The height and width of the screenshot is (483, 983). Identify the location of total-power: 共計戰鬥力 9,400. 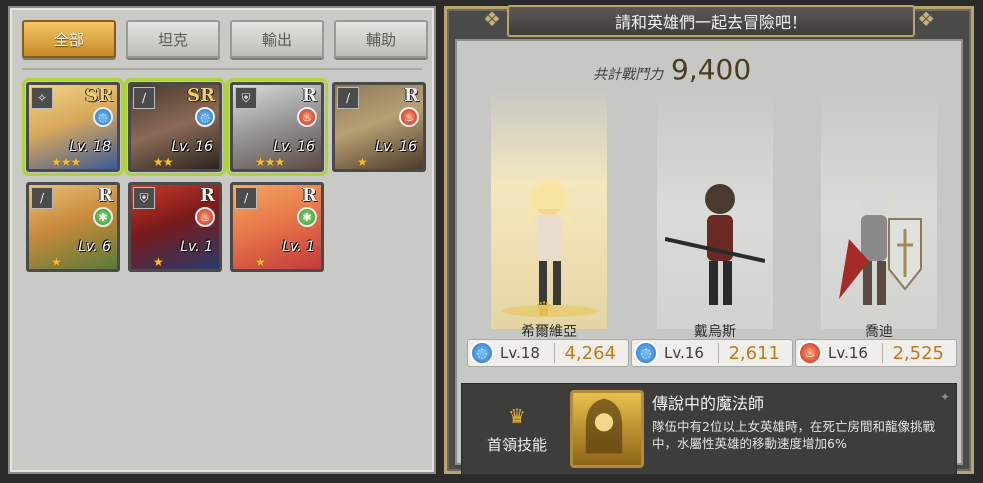
(672, 69).